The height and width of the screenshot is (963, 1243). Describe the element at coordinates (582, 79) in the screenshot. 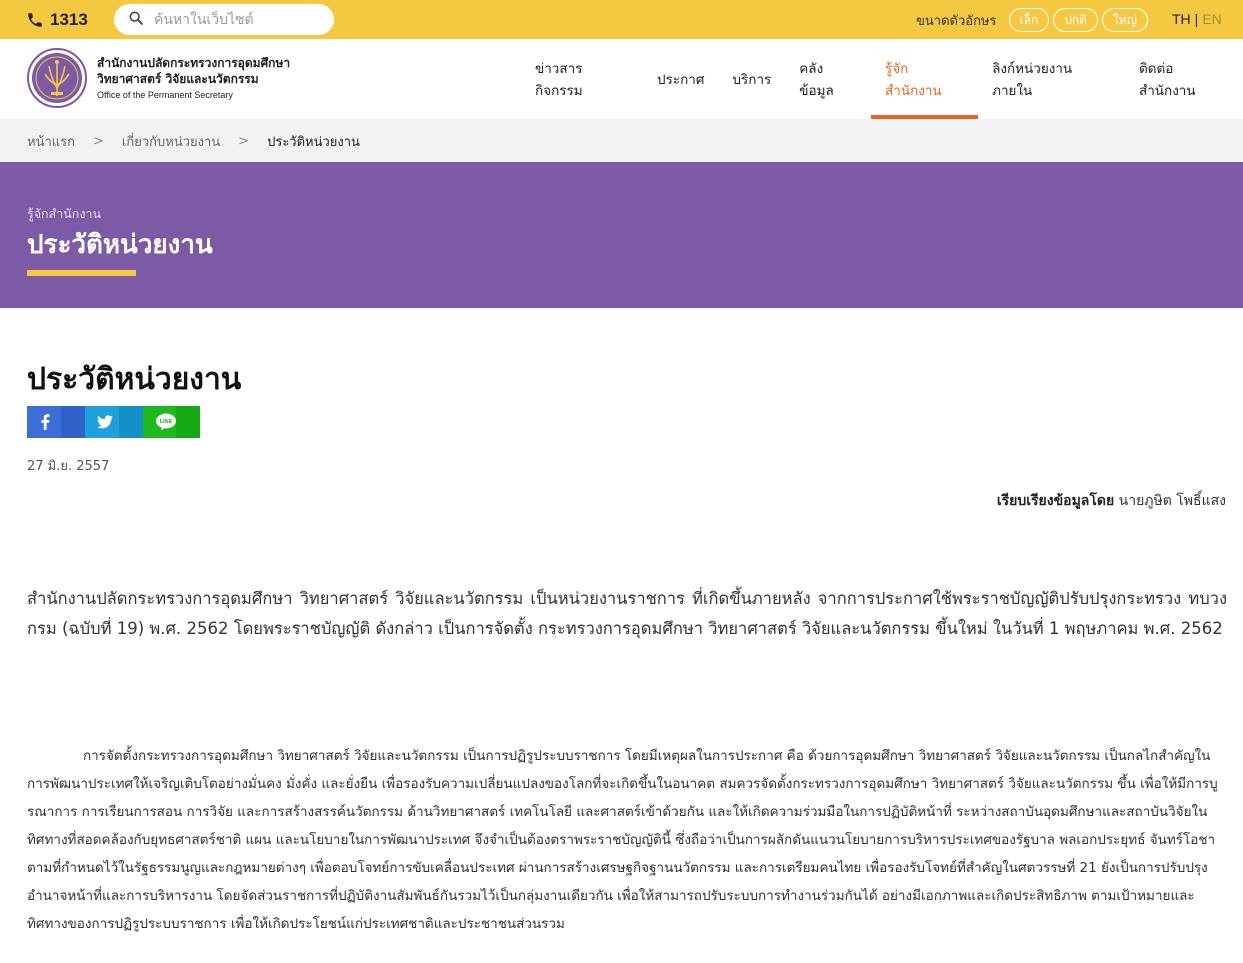

I see `nav-item-news: ข่าวสารกิจกรรม` at that location.